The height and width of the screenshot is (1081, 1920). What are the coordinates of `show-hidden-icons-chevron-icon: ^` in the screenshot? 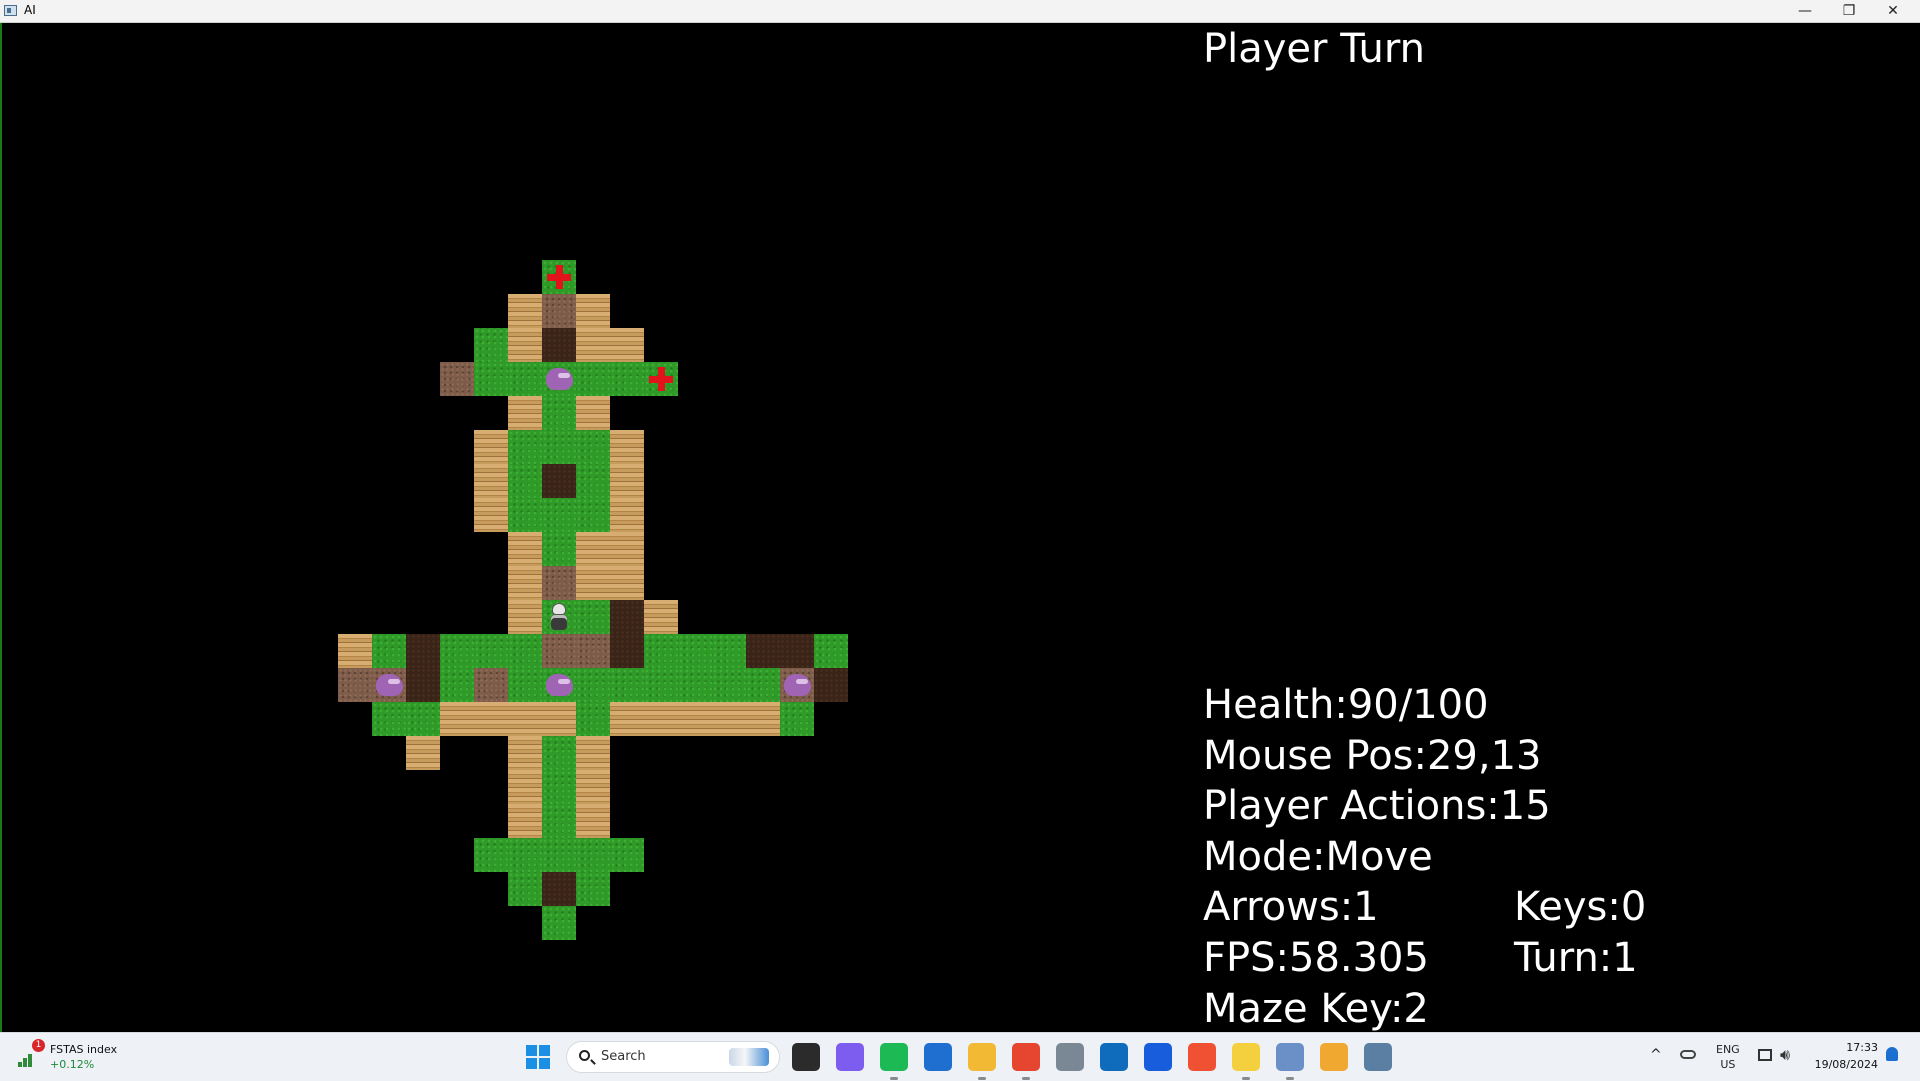 It's located at (1656, 1055).